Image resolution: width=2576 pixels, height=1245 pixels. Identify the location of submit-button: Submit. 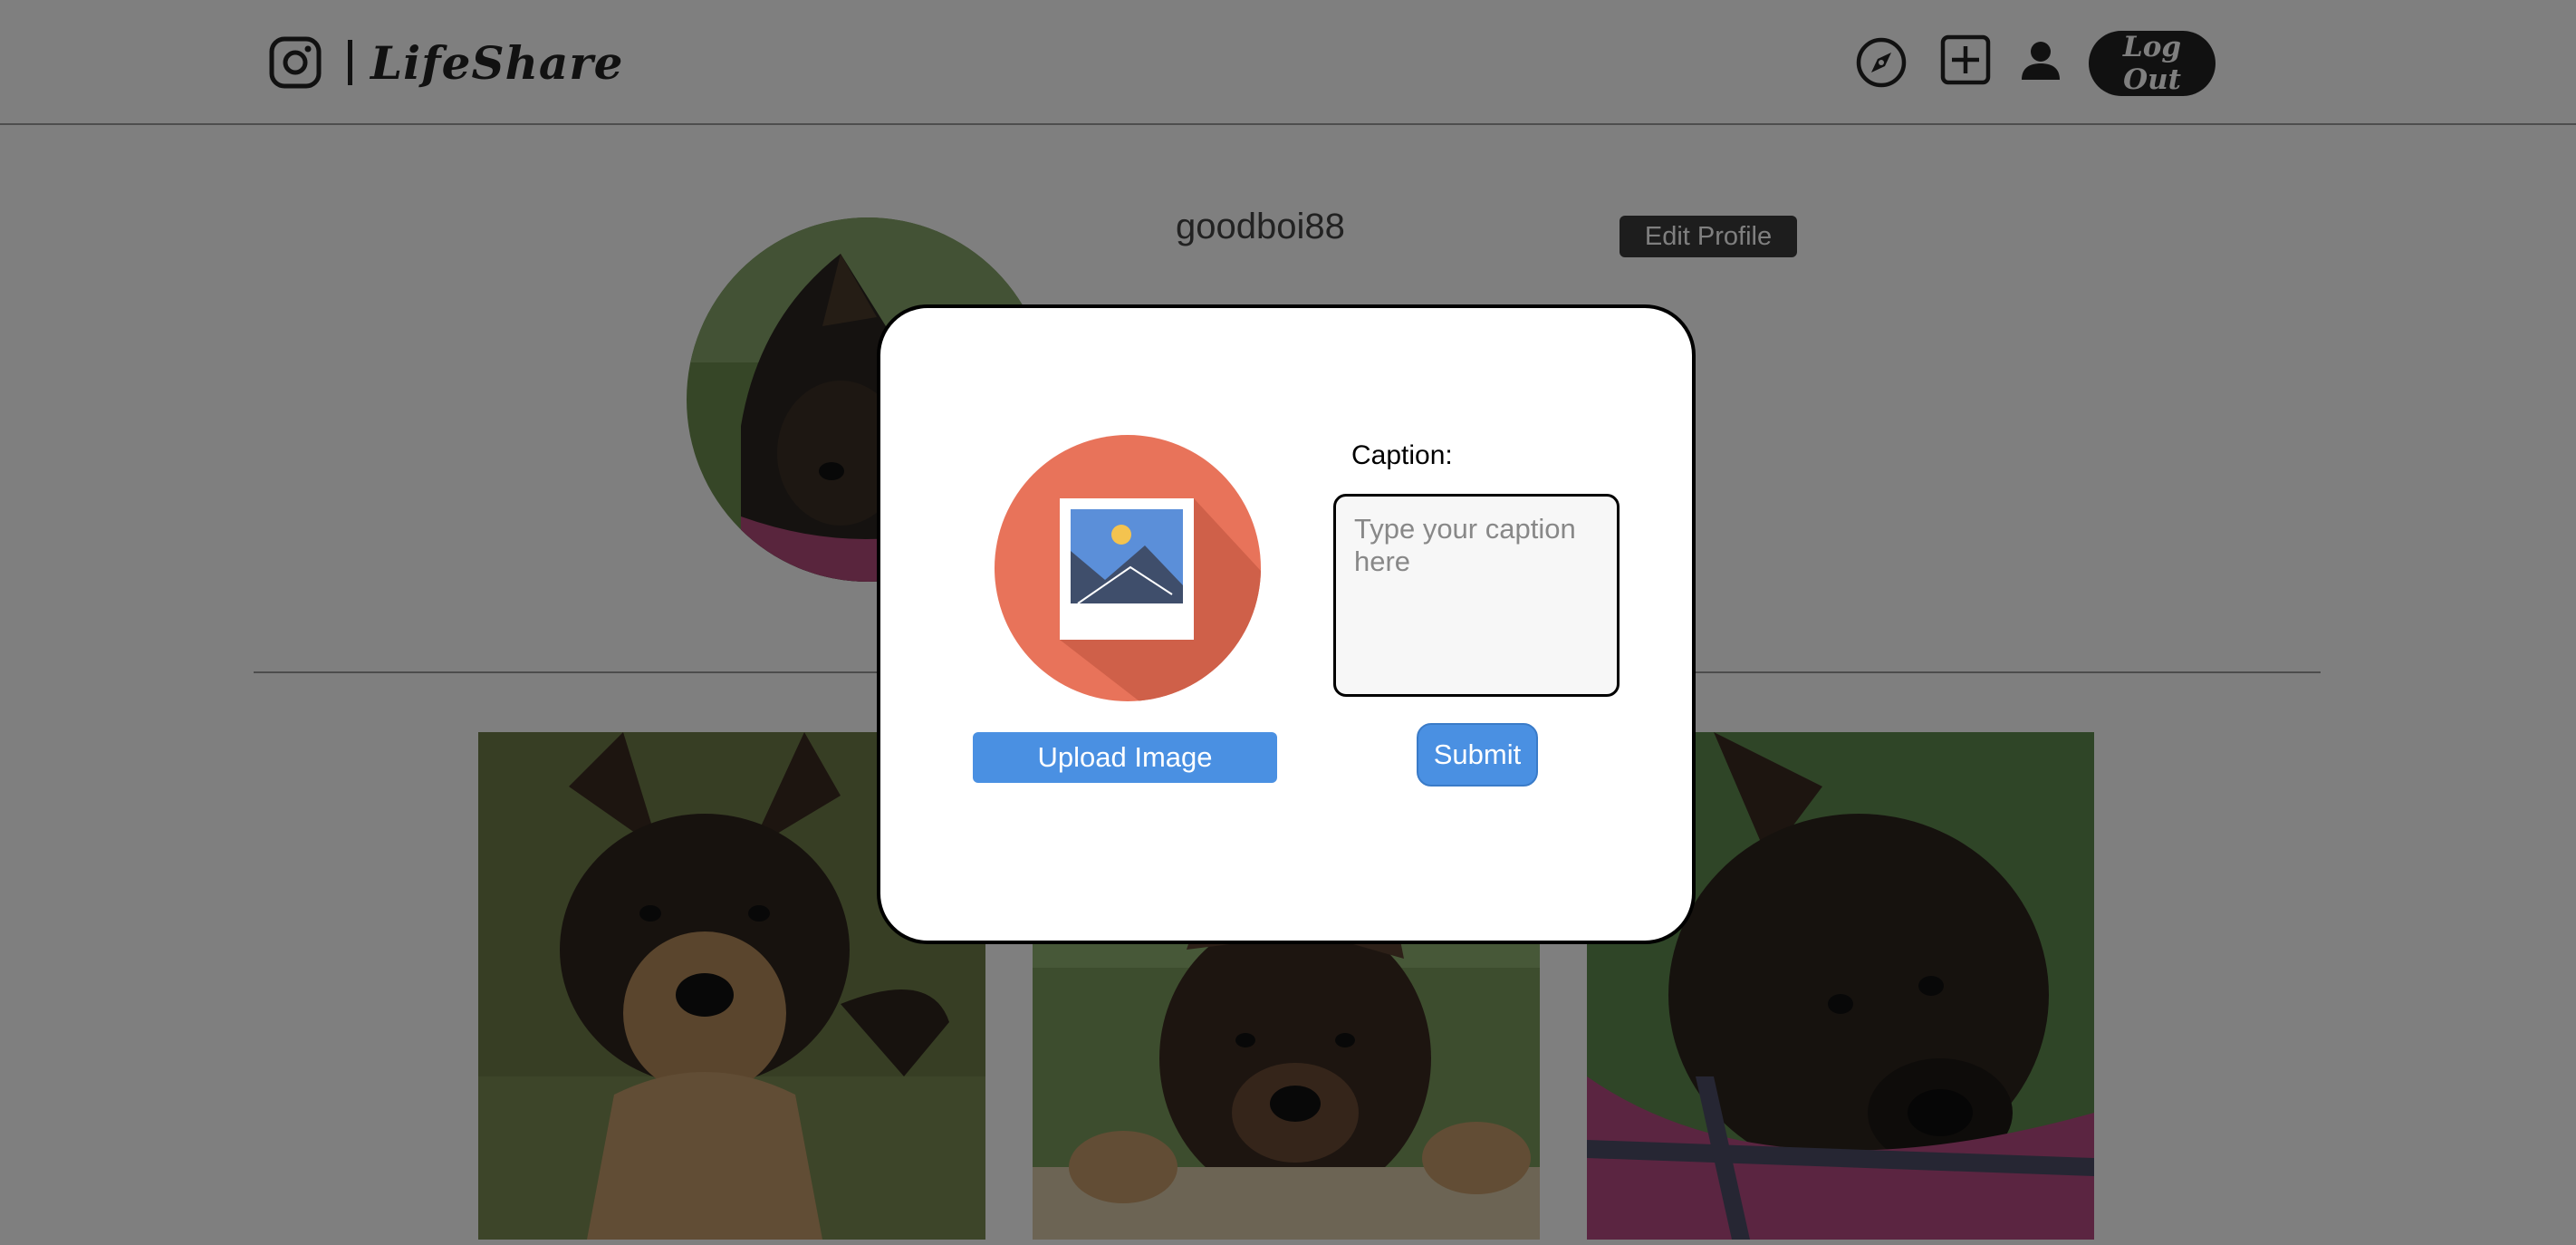
(1477, 755).